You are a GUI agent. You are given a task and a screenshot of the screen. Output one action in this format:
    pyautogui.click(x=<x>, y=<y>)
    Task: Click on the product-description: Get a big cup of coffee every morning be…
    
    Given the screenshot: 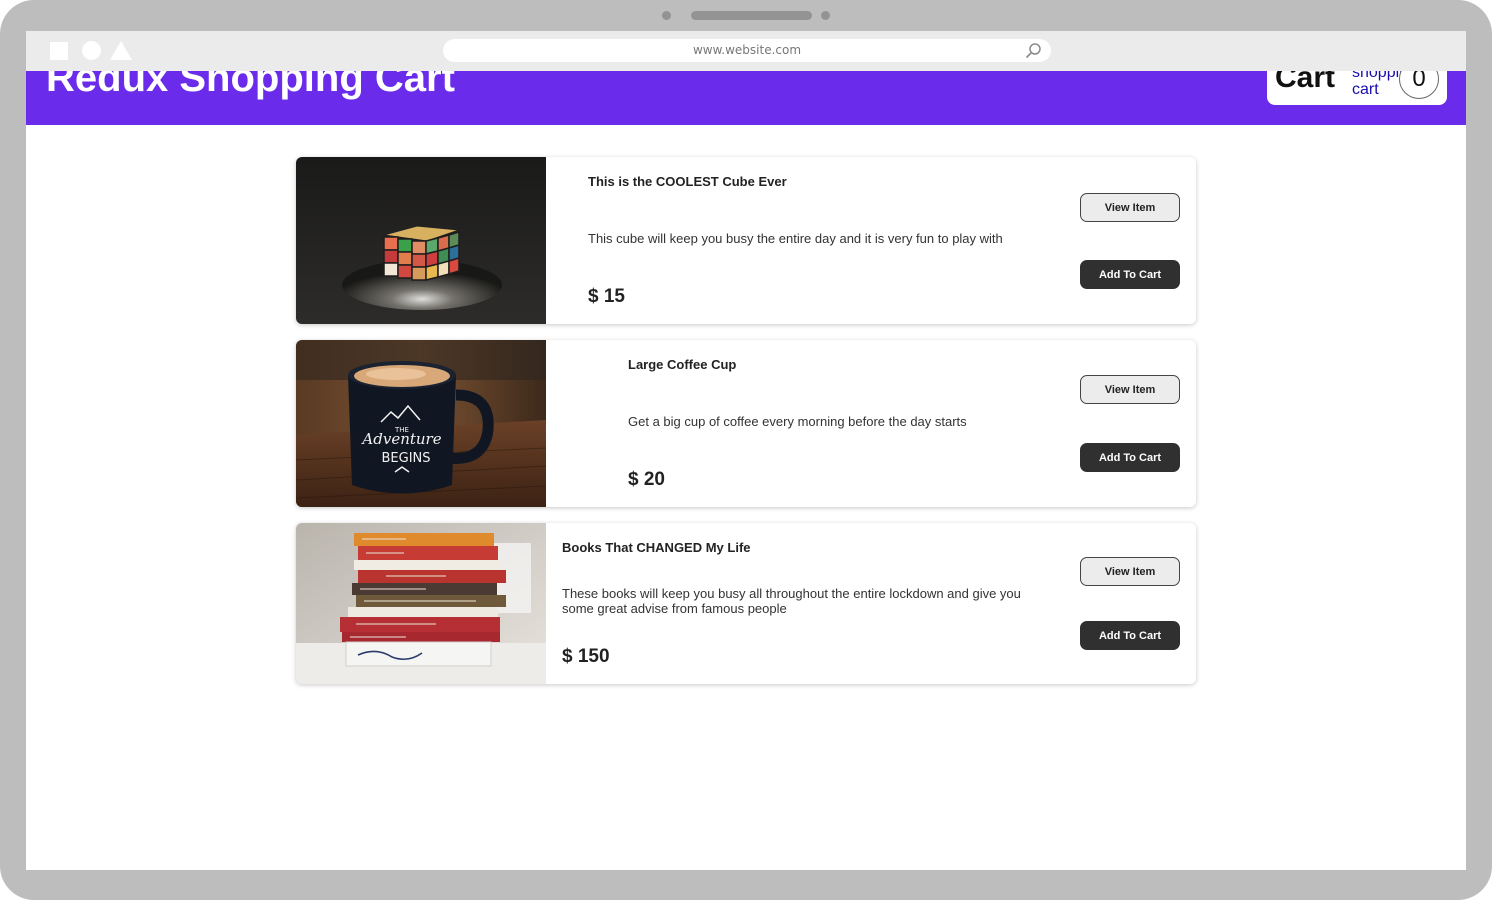 What is the action you would take?
    pyautogui.click(x=797, y=421)
    